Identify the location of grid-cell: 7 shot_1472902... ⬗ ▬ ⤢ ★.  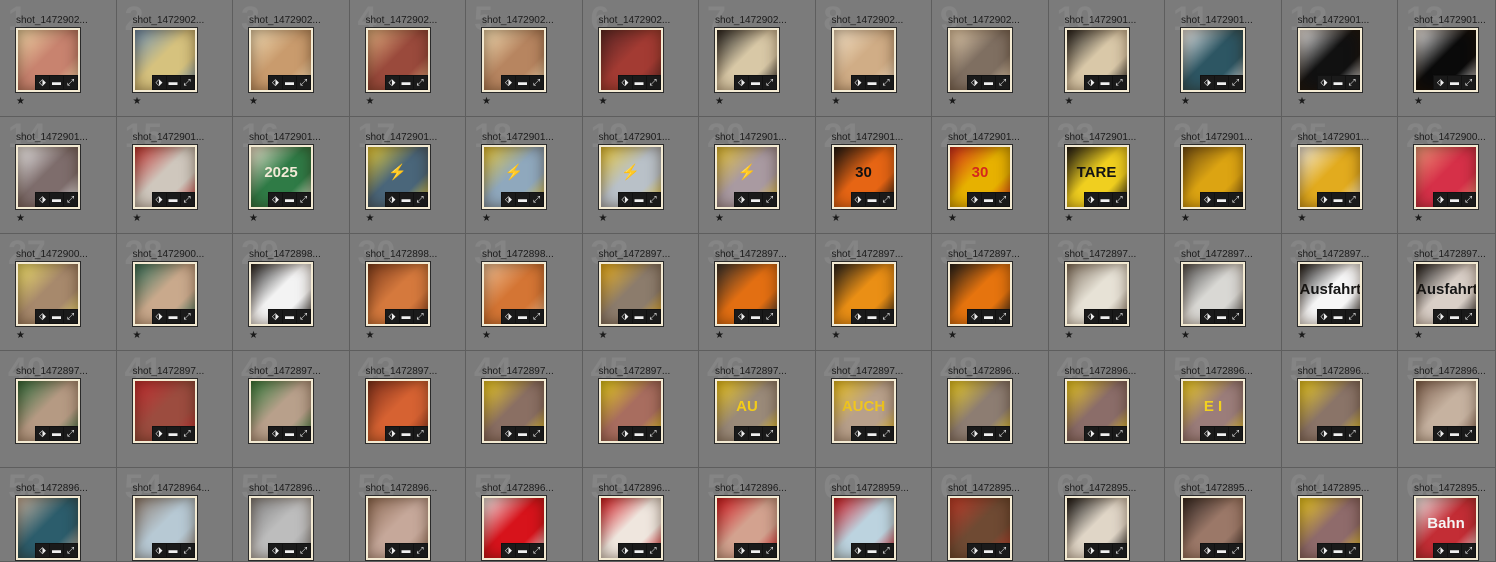
(757, 58).